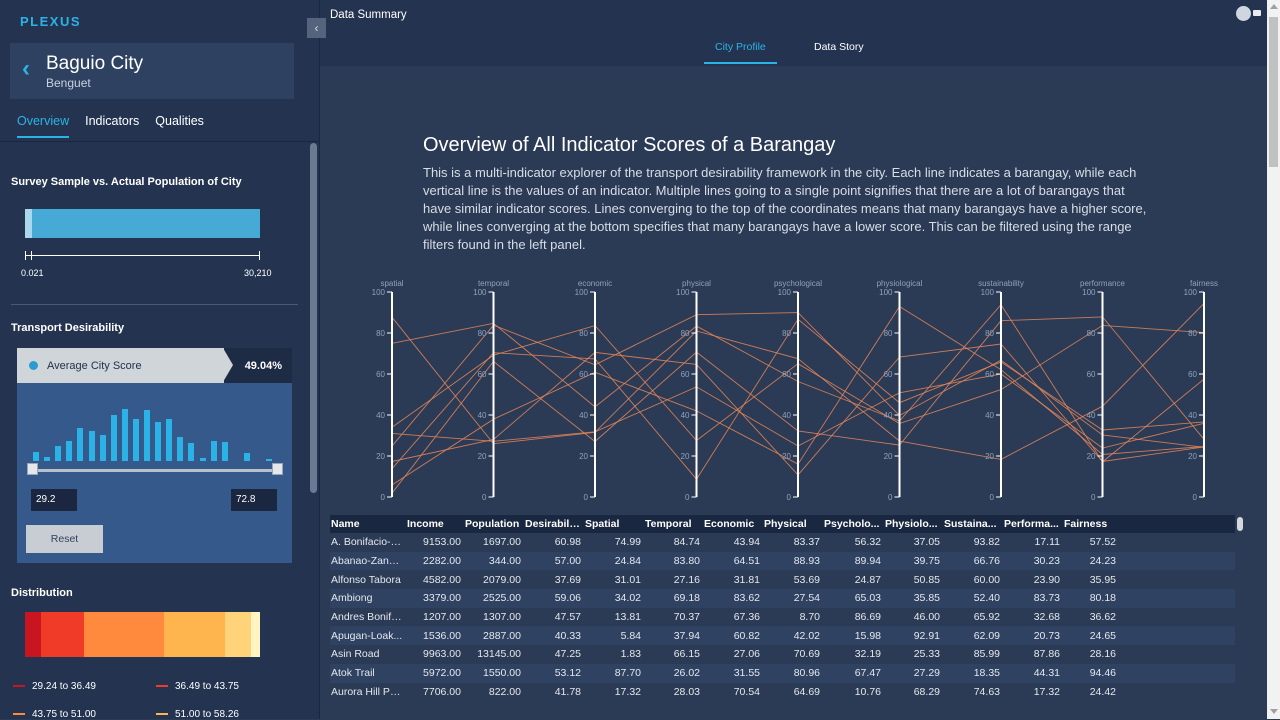  I want to click on column-header: Temporal, so click(673, 524).